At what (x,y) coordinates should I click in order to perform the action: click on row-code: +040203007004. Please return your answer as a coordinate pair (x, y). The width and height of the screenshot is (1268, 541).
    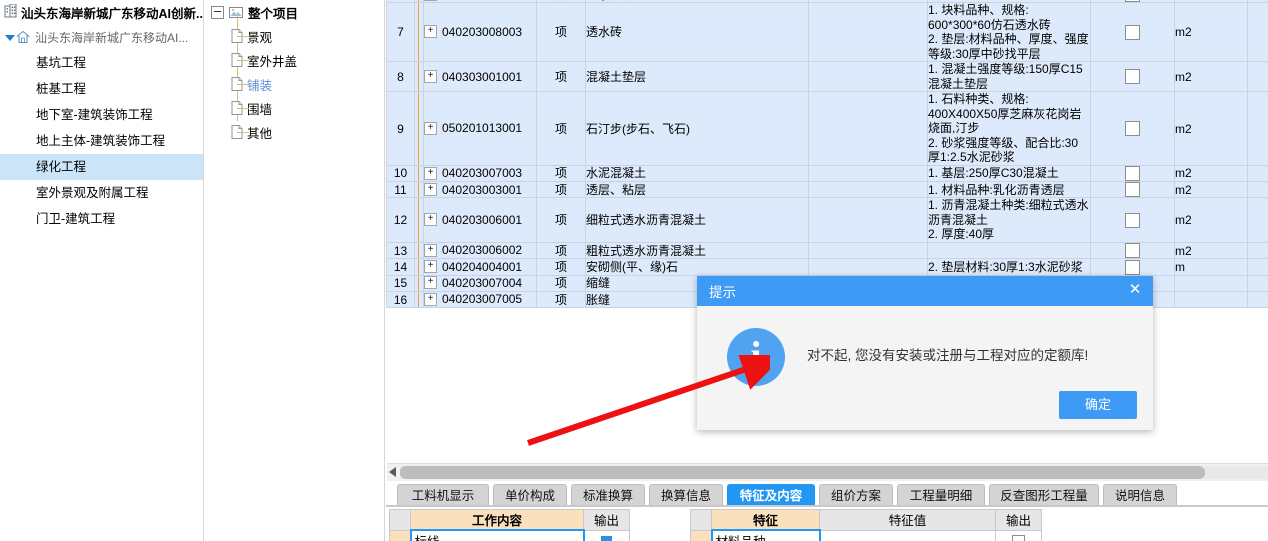
    Looking at the image, I should click on (480, 283).